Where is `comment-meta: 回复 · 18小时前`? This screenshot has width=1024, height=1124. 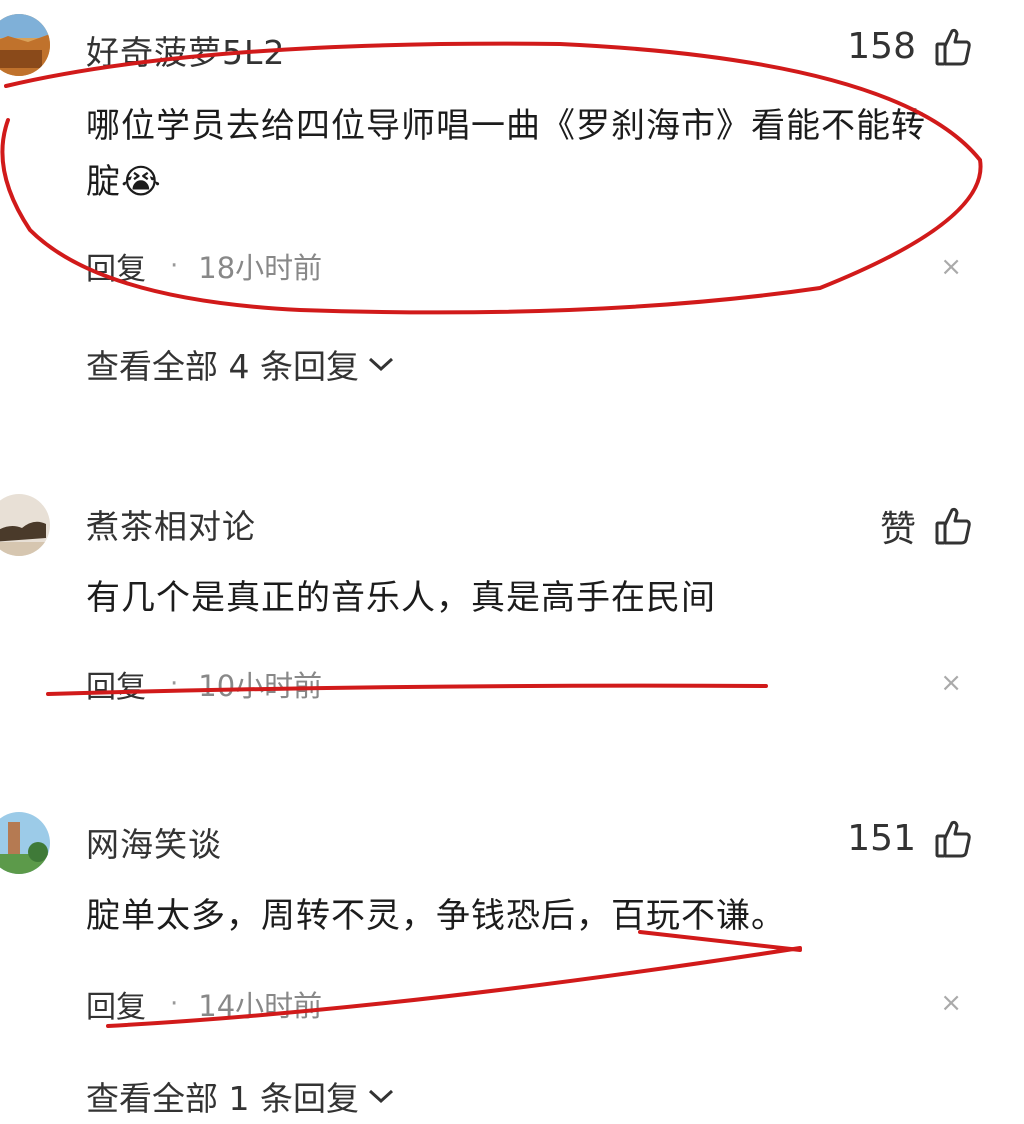 comment-meta: 回复 · 18小时前 is located at coordinates (204, 266).